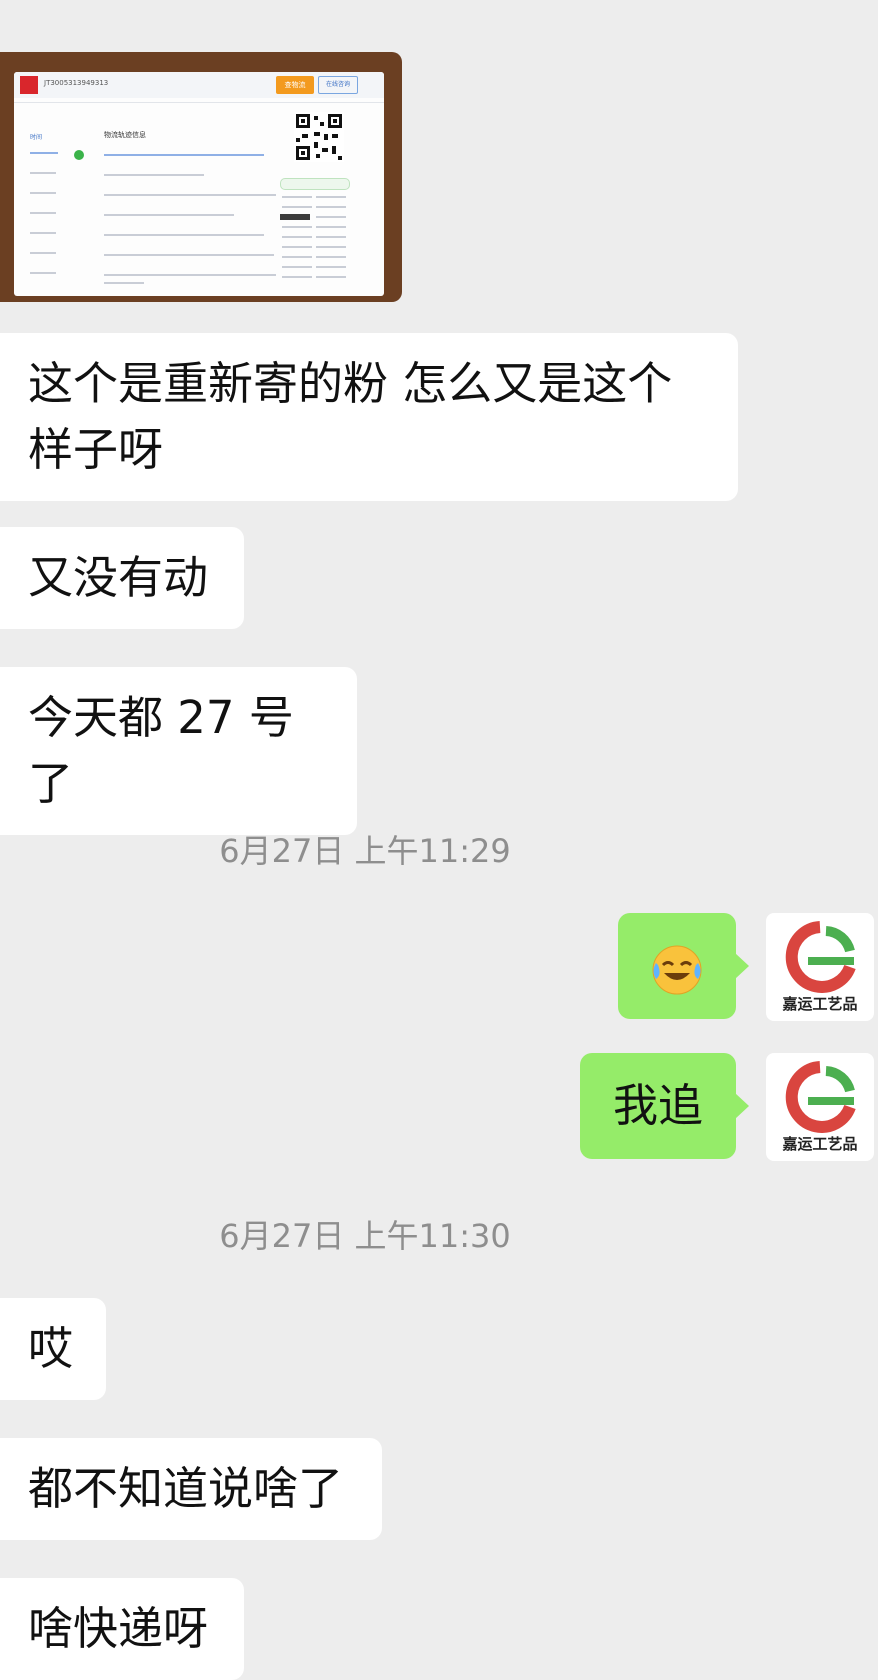  What do you see at coordinates (677, 969) in the screenshot?
I see `tears-of-joy-emoji-icon` at bounding box center [677, 969].